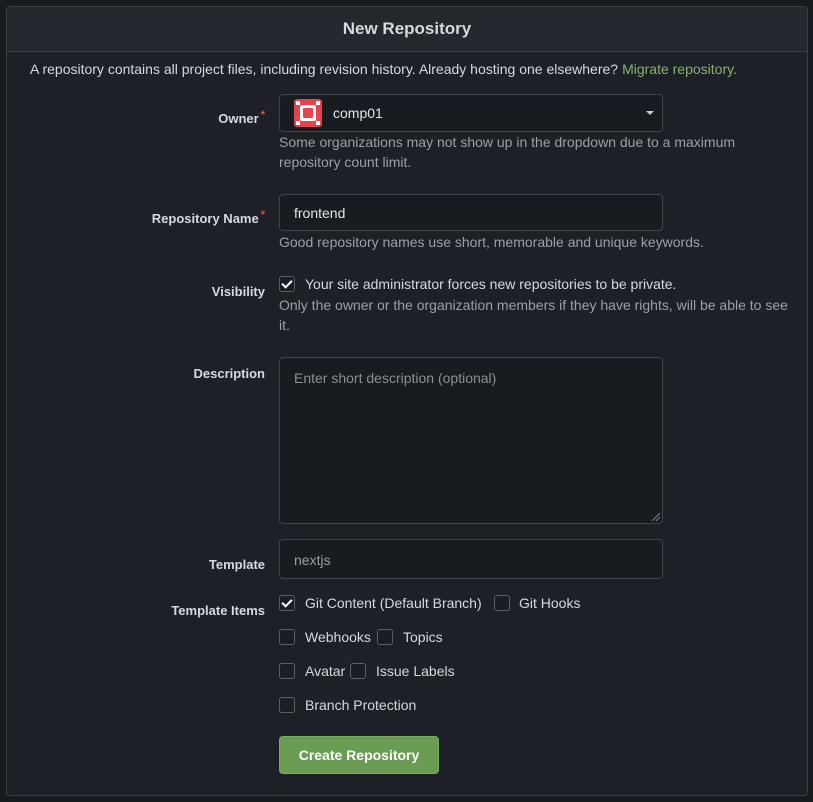 The width and height of the screenshot is (813, 802). Describe the element at coordinates (650, 113) in the screenshot. I see `caret-down-icon` at that location.